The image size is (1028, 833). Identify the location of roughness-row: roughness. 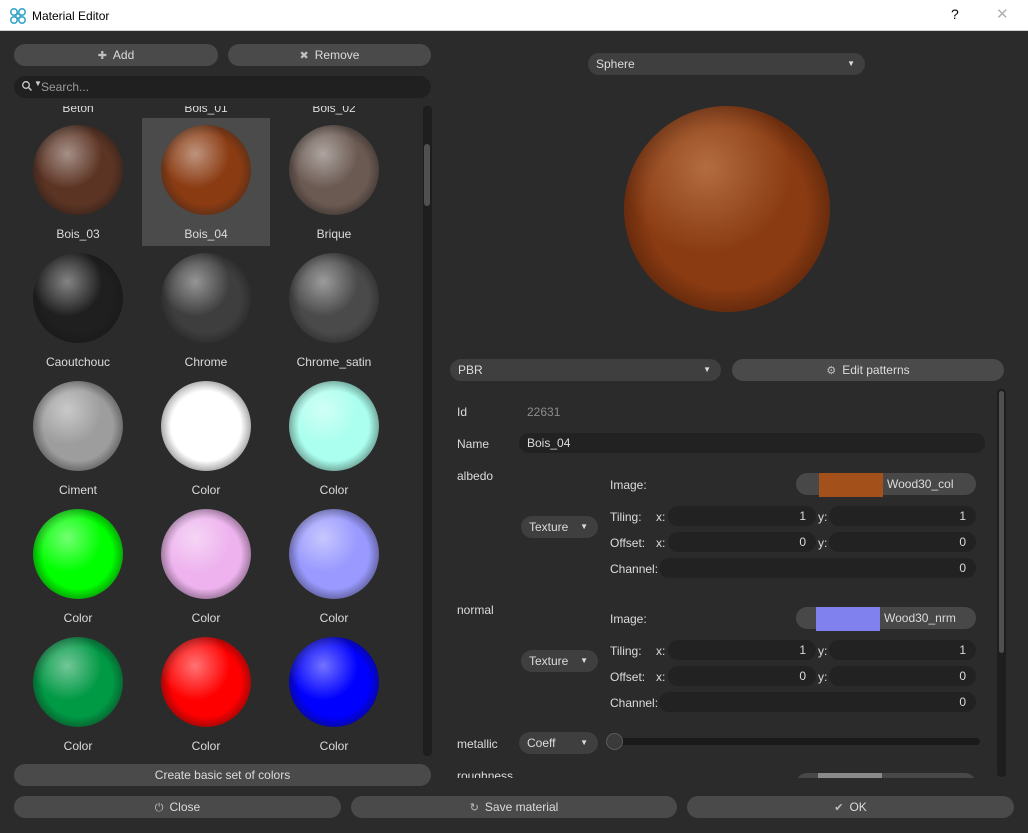
(720, 771).